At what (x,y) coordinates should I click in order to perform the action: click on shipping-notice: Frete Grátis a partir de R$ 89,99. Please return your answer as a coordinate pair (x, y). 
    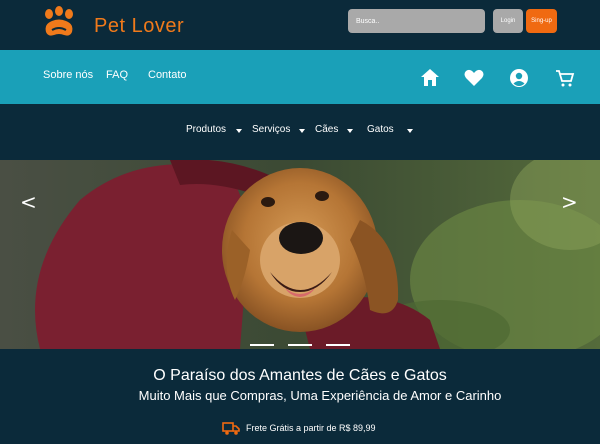
    Looking at the image, I should click on (299, 428).